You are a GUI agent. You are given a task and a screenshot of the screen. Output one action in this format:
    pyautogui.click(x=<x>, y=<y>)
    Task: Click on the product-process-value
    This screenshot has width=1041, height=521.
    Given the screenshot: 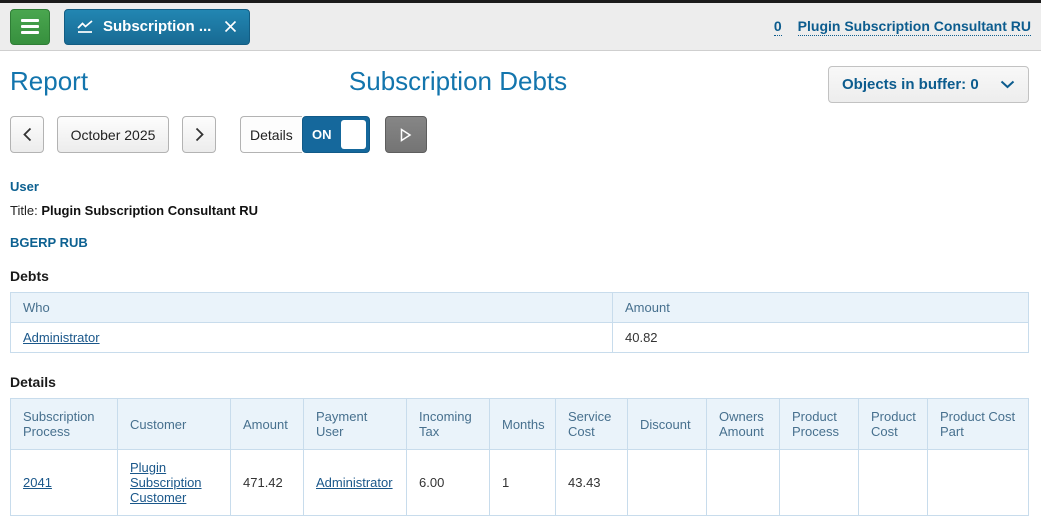 What is the action you would take?
    pyautogui.click(x=819, y=482)
    